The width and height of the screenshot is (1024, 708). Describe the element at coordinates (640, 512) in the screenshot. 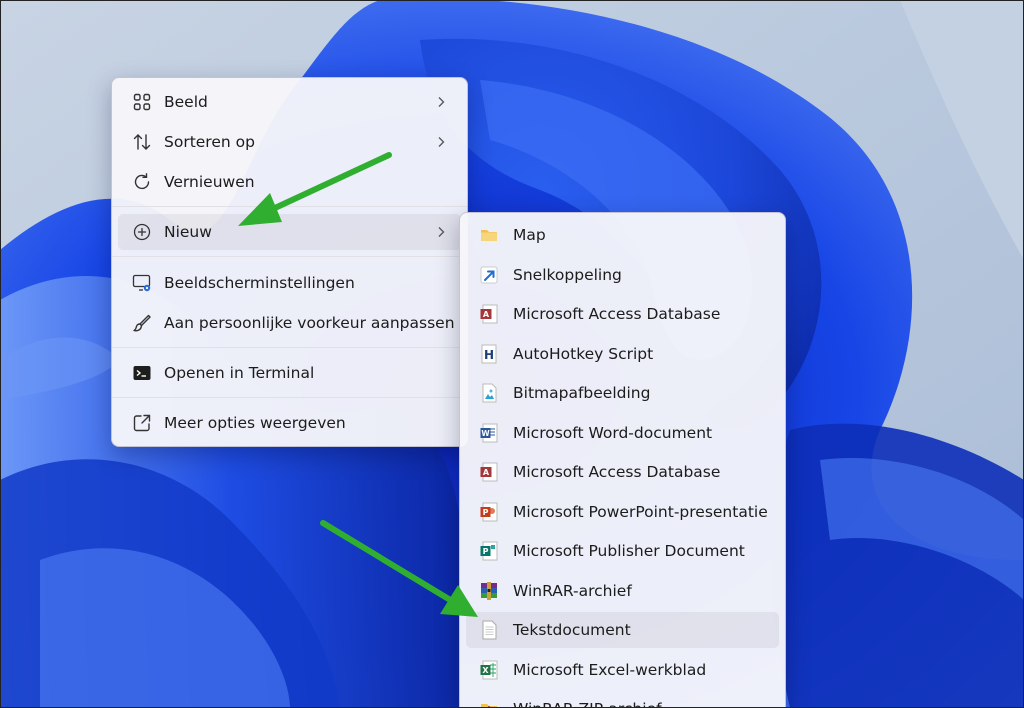

I see `submenu-item-label: Microsoft PowerPoint-presentatie` at that location.